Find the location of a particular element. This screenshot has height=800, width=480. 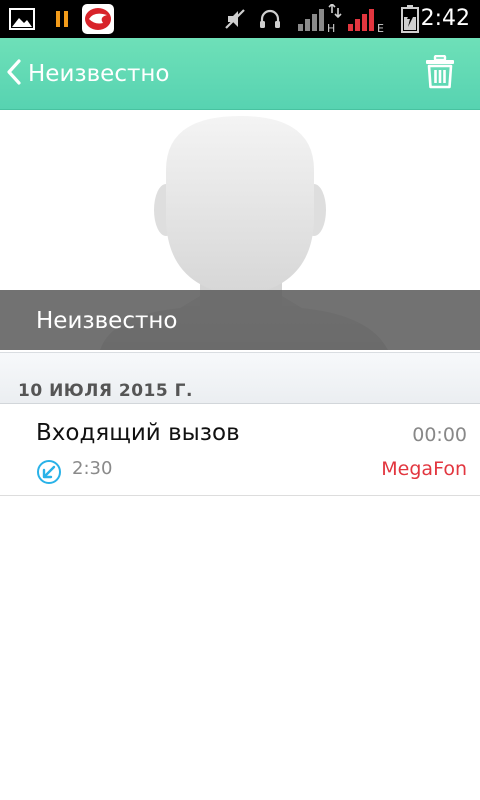

back-button: Неизвестно is located at coordinates (104, 74).